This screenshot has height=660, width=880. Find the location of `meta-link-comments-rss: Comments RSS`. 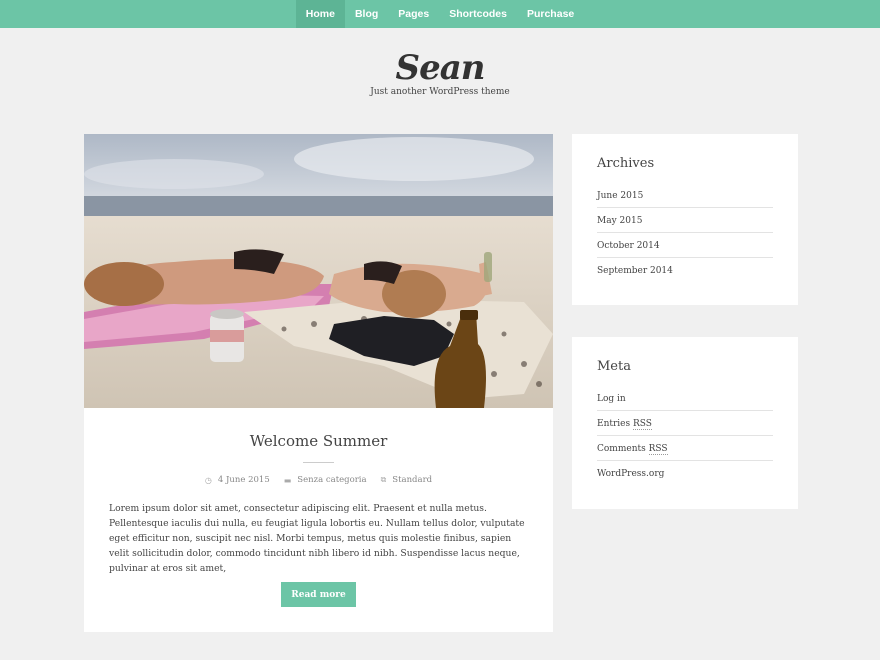

meta-link-comments-rss: Comments RSS is located at coordinates (685, 448).